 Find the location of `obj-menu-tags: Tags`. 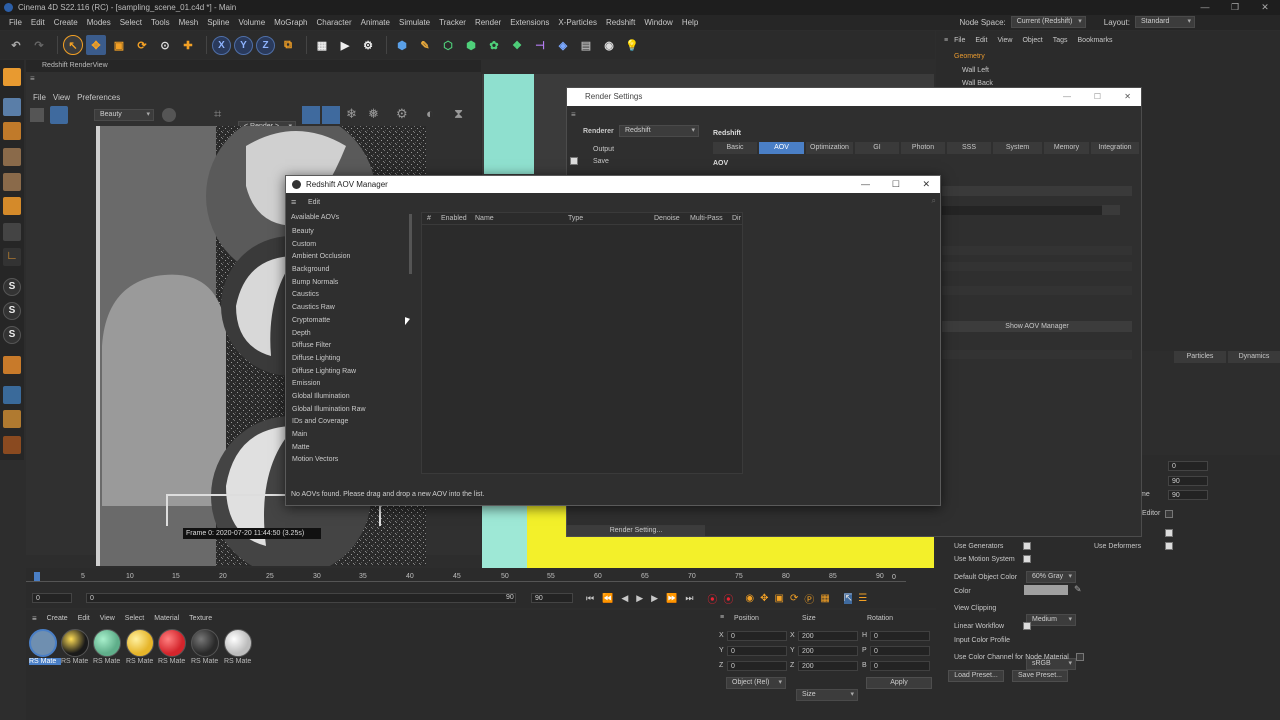

obj-menu-tags: Tags is located at coordinates (1060, 40).